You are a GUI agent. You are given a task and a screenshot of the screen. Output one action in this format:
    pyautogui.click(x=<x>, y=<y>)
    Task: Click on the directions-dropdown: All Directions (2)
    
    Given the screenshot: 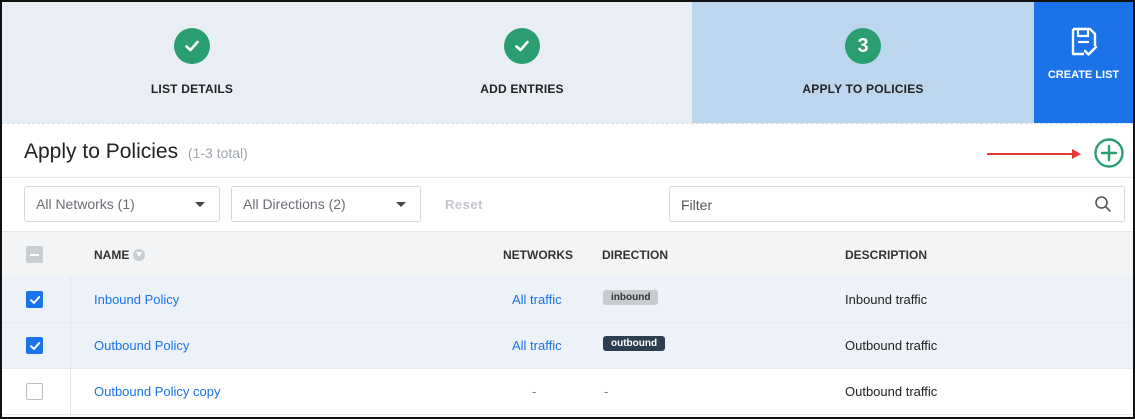 What is the action you would take?
    pyautogui.click(x=326, y=204)
    